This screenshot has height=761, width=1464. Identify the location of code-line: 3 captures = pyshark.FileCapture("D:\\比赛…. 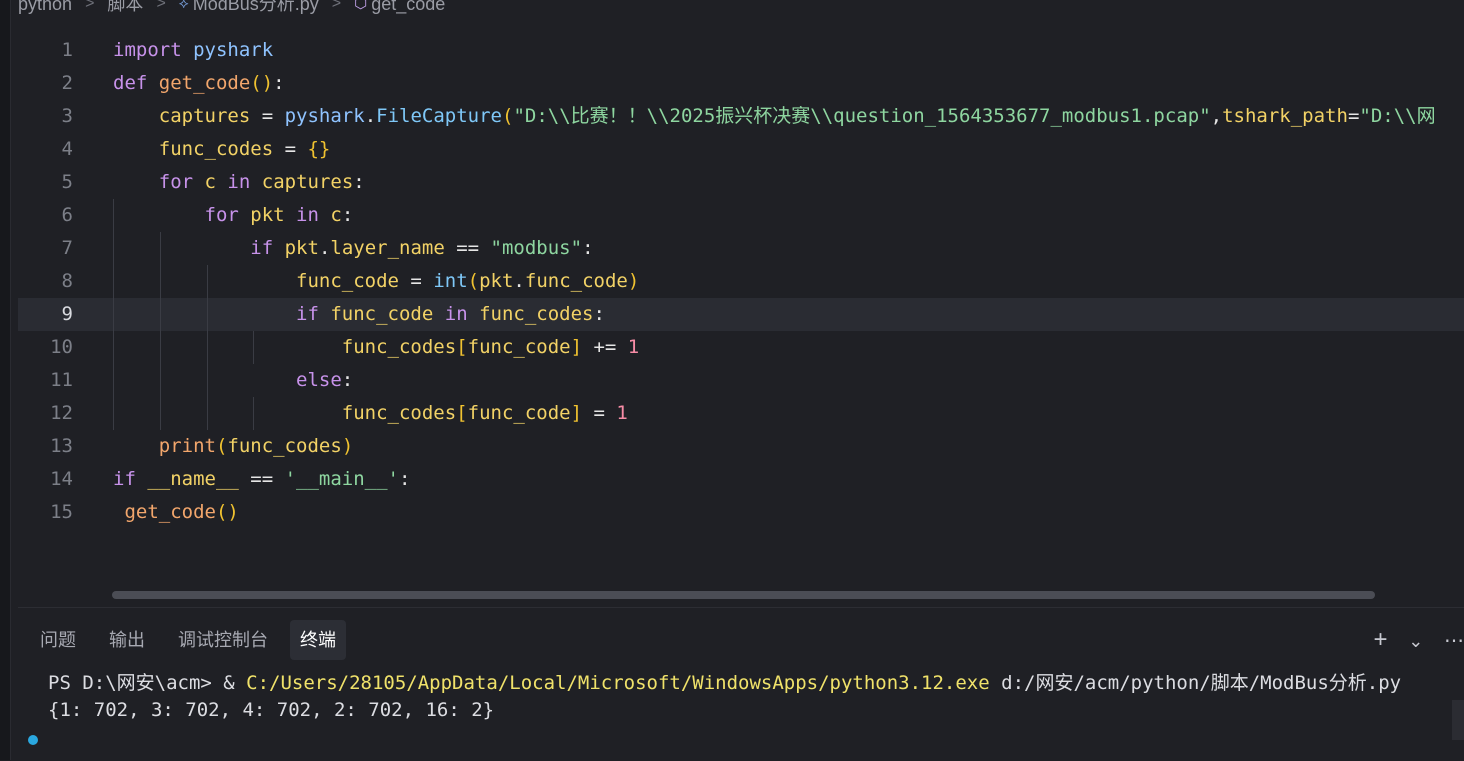
(741, 116).